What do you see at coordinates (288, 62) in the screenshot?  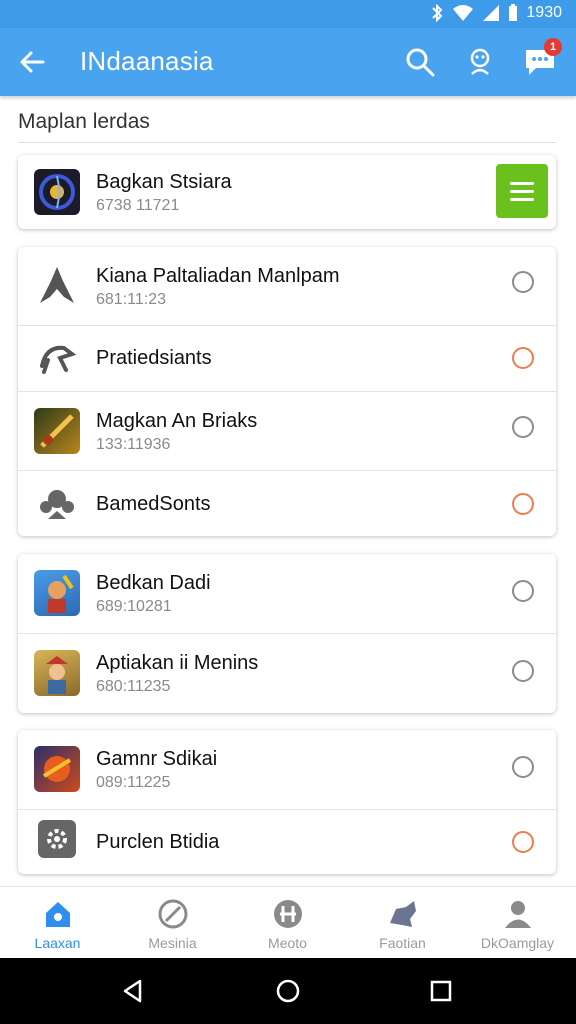 I see `app-bar: INdaanasia 1` at bounding box center [288, 62].